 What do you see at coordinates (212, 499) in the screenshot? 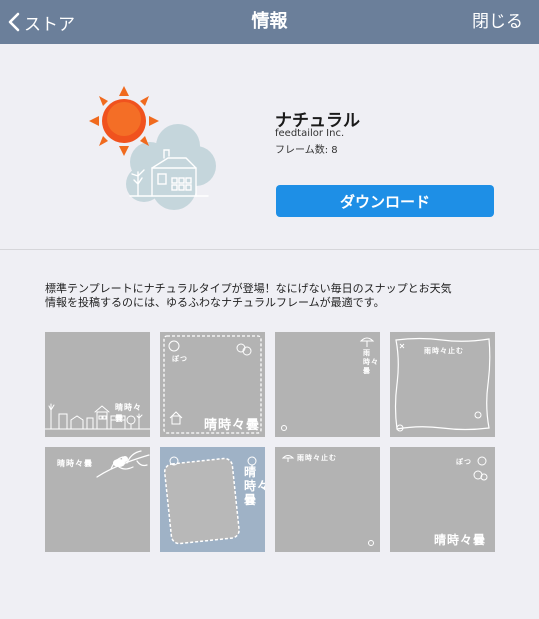
I see `frame-thumbnail-6: 晴時々曇` at bounding box center [212, 499].